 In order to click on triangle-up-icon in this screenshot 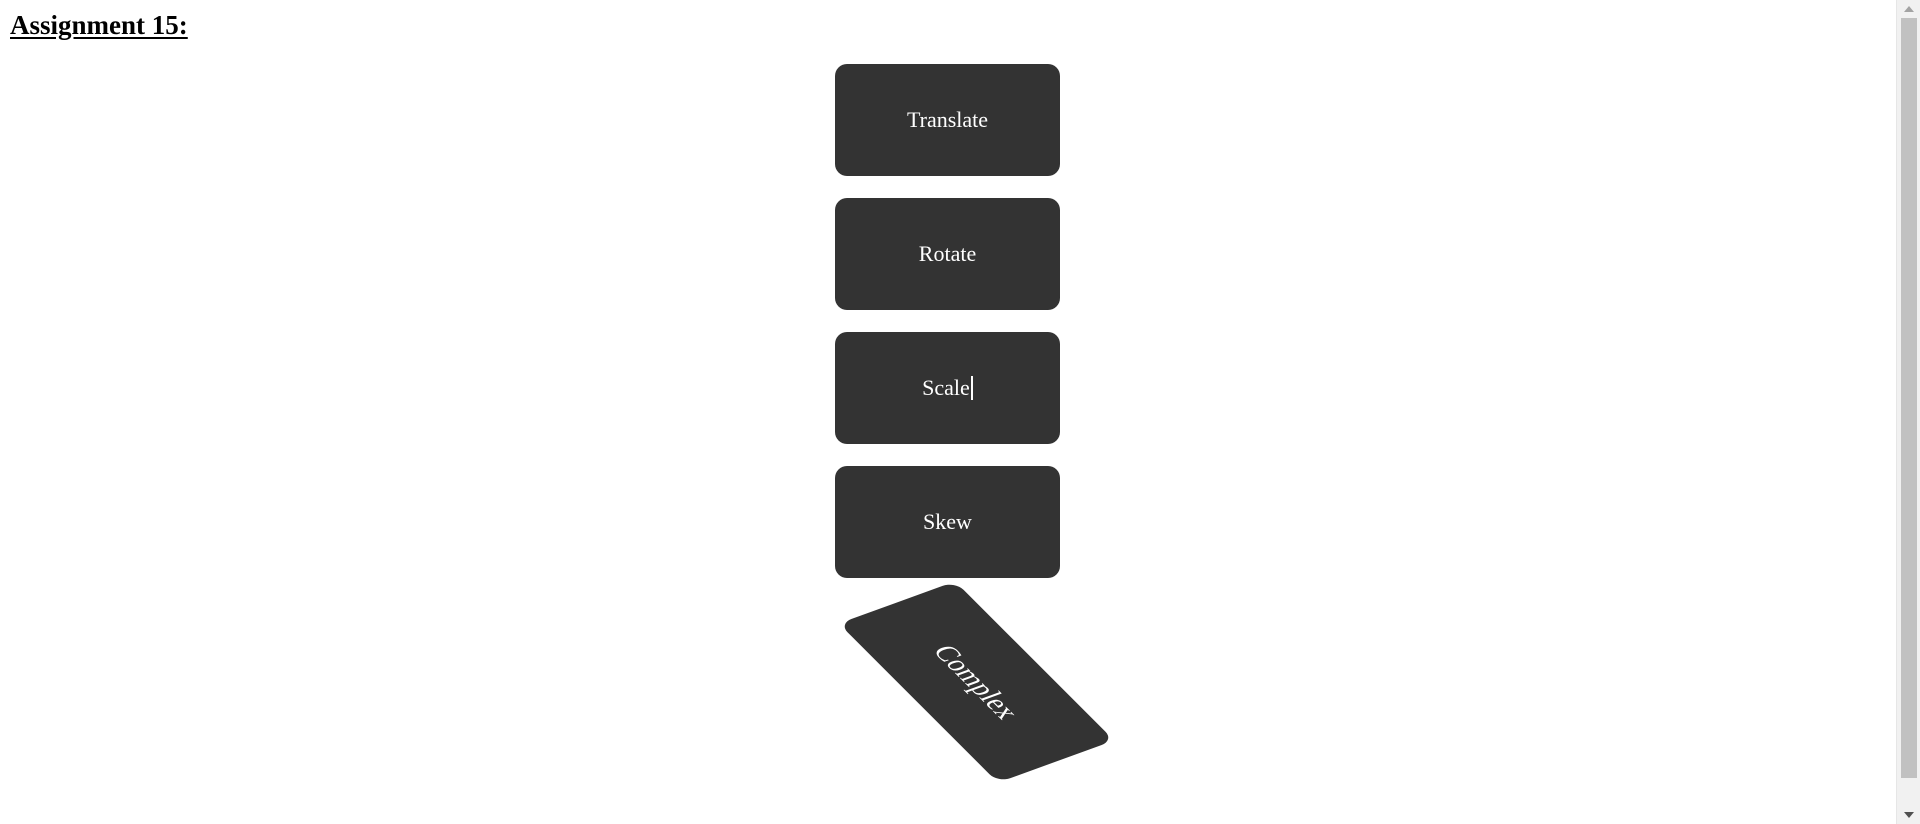, I will do `click(1909, 9)`.